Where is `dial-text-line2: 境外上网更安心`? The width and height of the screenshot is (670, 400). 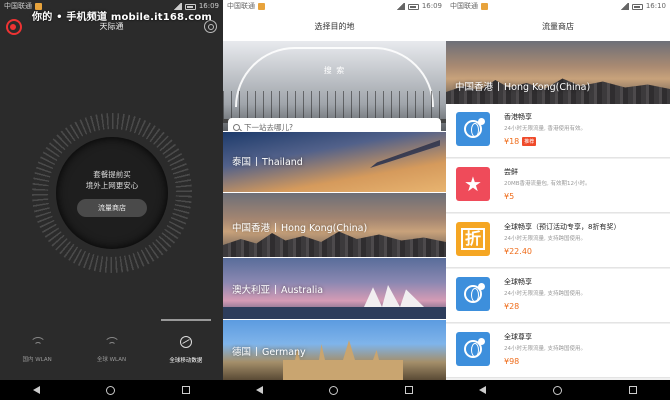
dial-text-line2: 境外上网更安心 is located at coordinates (112, 185).